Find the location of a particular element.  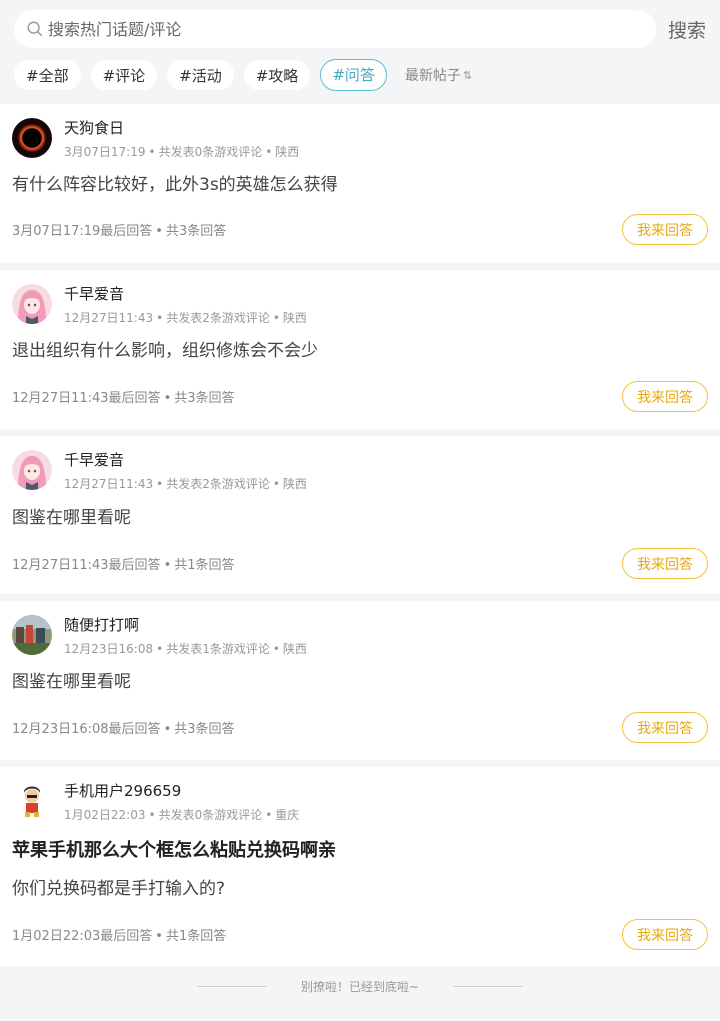

reply-info: 12月27日11:43最后回答 • 共1条回答 is located at coordinates (123, 565).